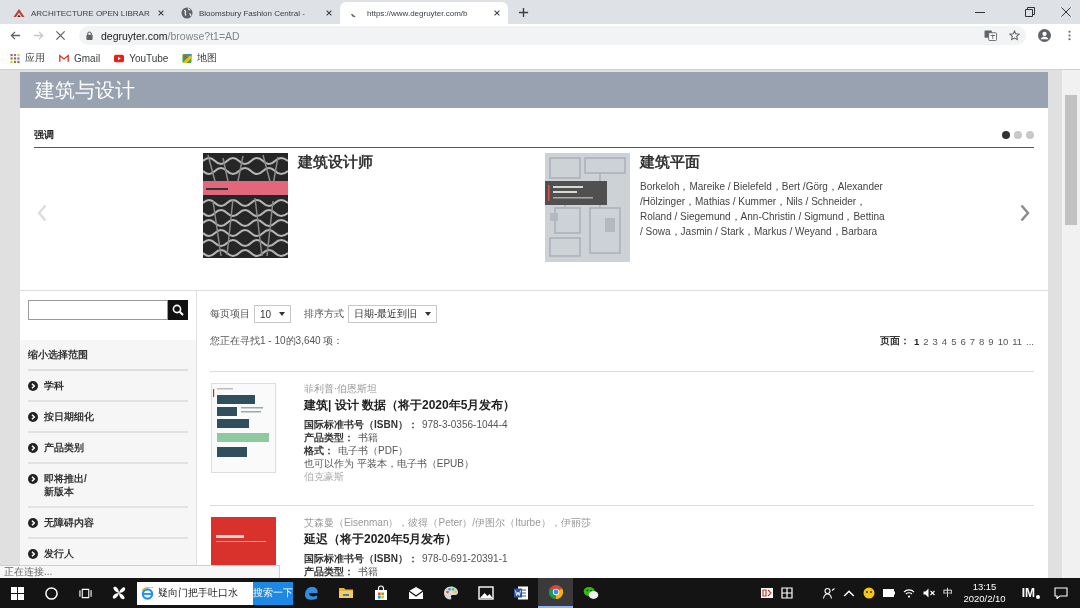 The width and height of the screenshot is (1080, 608). I want to click on globe-icon, so click(187, 13).